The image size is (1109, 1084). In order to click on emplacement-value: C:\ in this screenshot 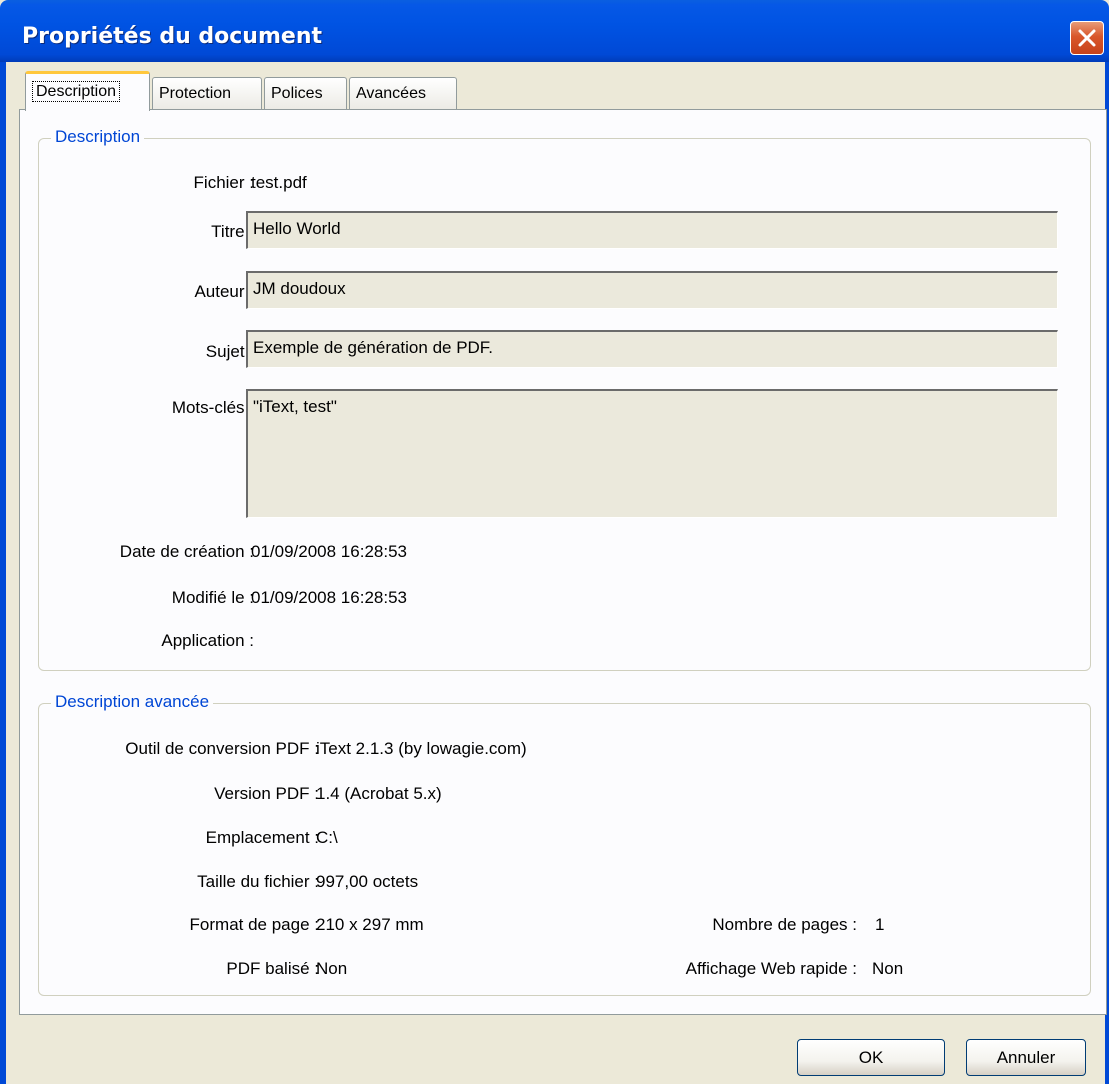, I will do `click(327, 837)`.